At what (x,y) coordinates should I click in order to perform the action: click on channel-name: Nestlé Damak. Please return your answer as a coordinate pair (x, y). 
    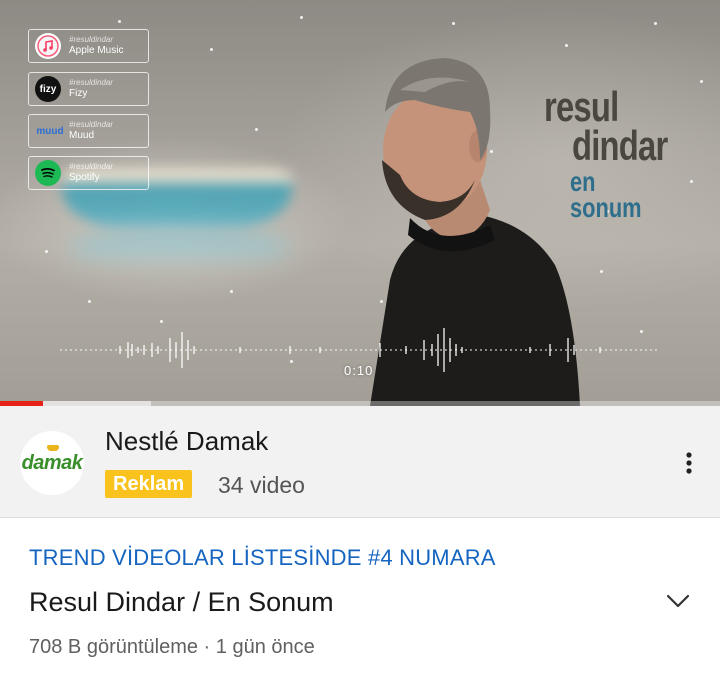
    Looking at the image, I should click on (186, 441).